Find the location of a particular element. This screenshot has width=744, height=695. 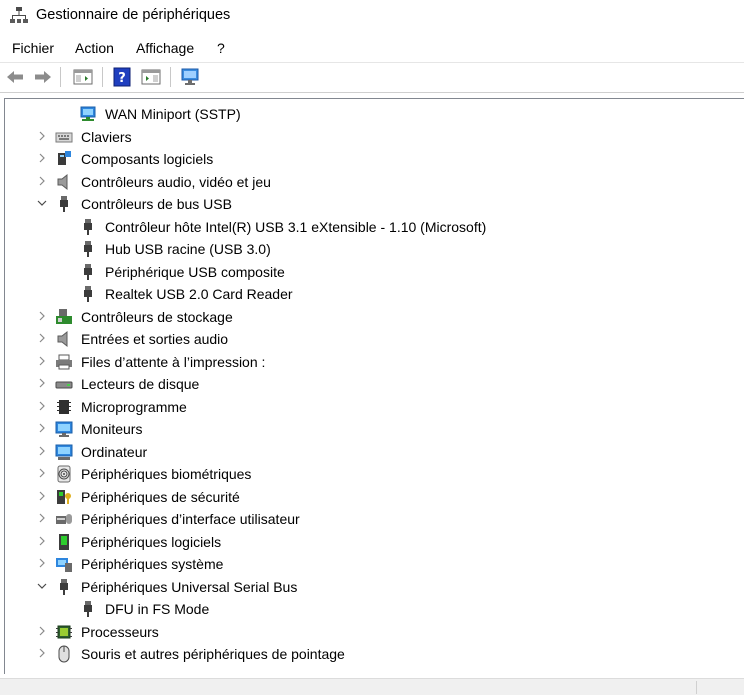

back-arrow-icon is located at coordinates (15, 77).